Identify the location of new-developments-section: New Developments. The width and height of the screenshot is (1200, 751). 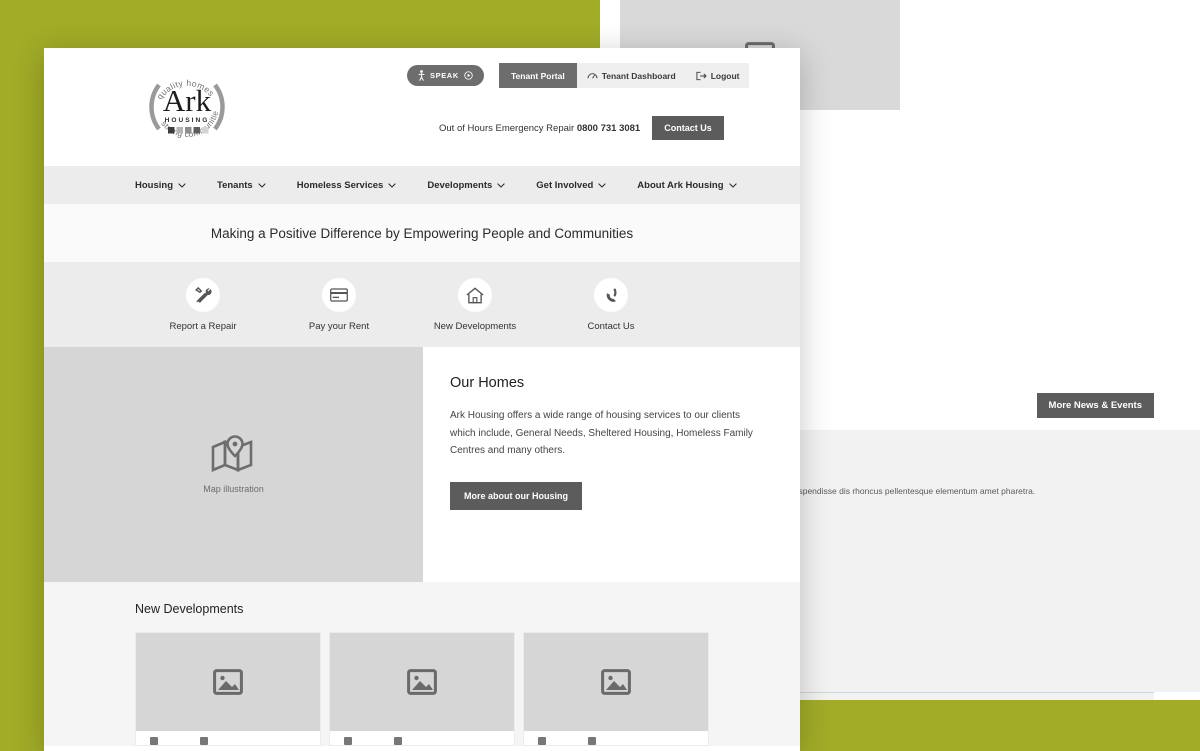
(422, 664).